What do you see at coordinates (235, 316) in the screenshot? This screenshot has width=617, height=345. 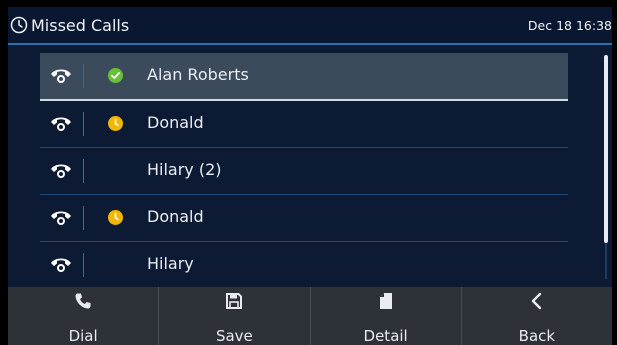 I see `save-button: Save` at bounding box center [235, 316].